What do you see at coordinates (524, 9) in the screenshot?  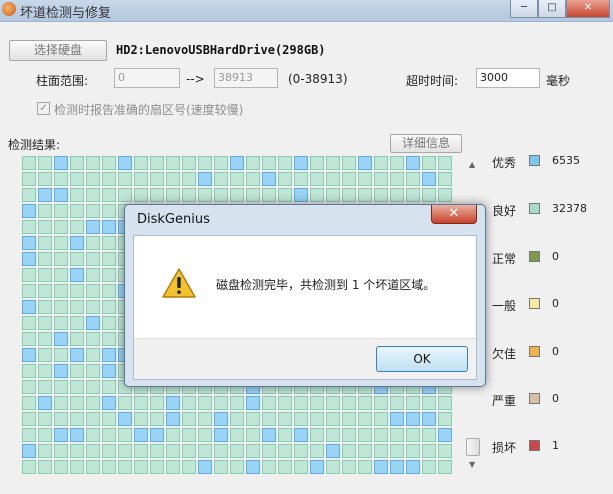 I see `minimize-icon: ─` at bounding box center [524, 9].